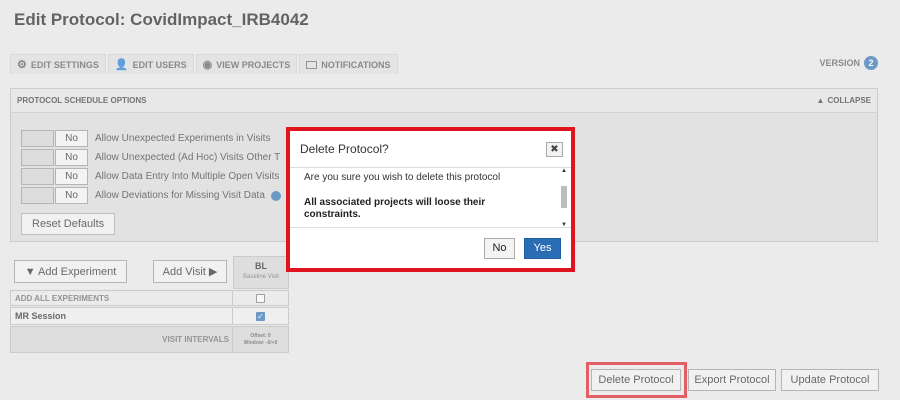  What do you see at coordinates (542, 248) in the screenshot?
I see `yes-button: Yes` at bounding box center [542, 248].